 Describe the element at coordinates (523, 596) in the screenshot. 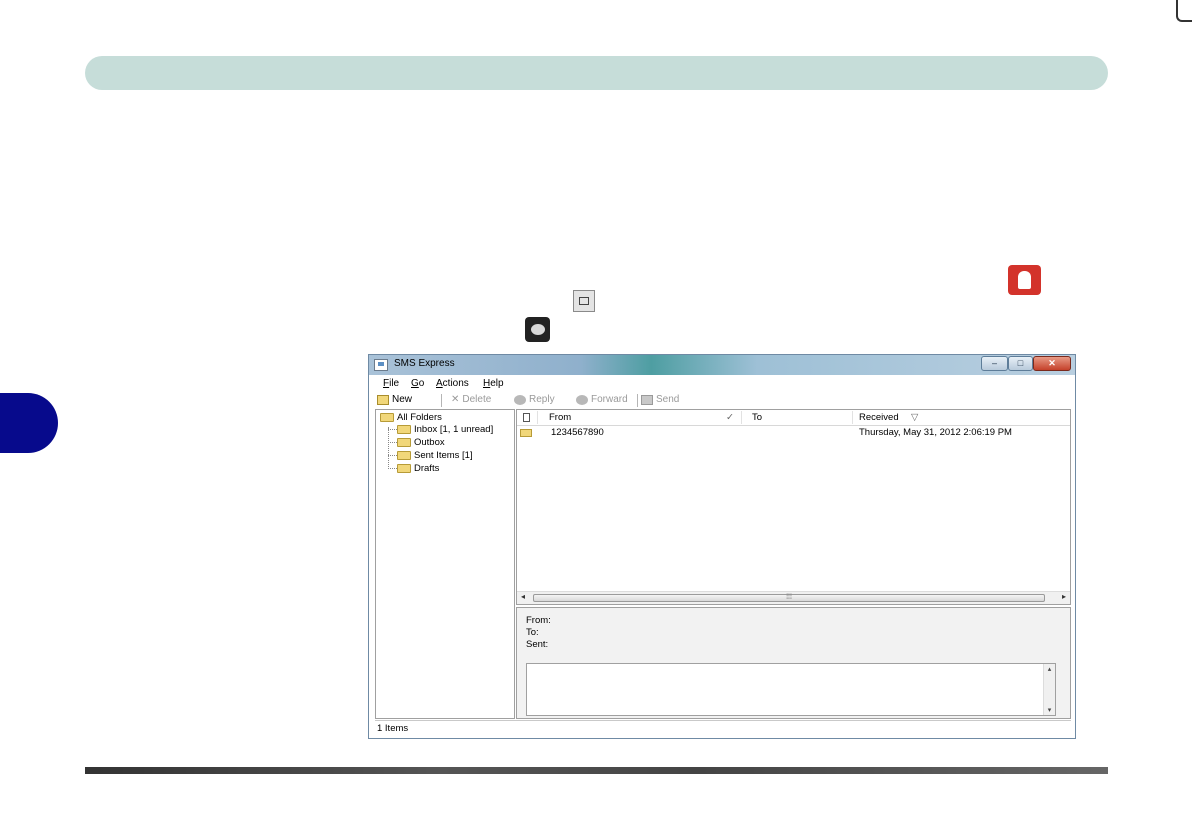

I see `scroll-left-icon: ◂` at that location.